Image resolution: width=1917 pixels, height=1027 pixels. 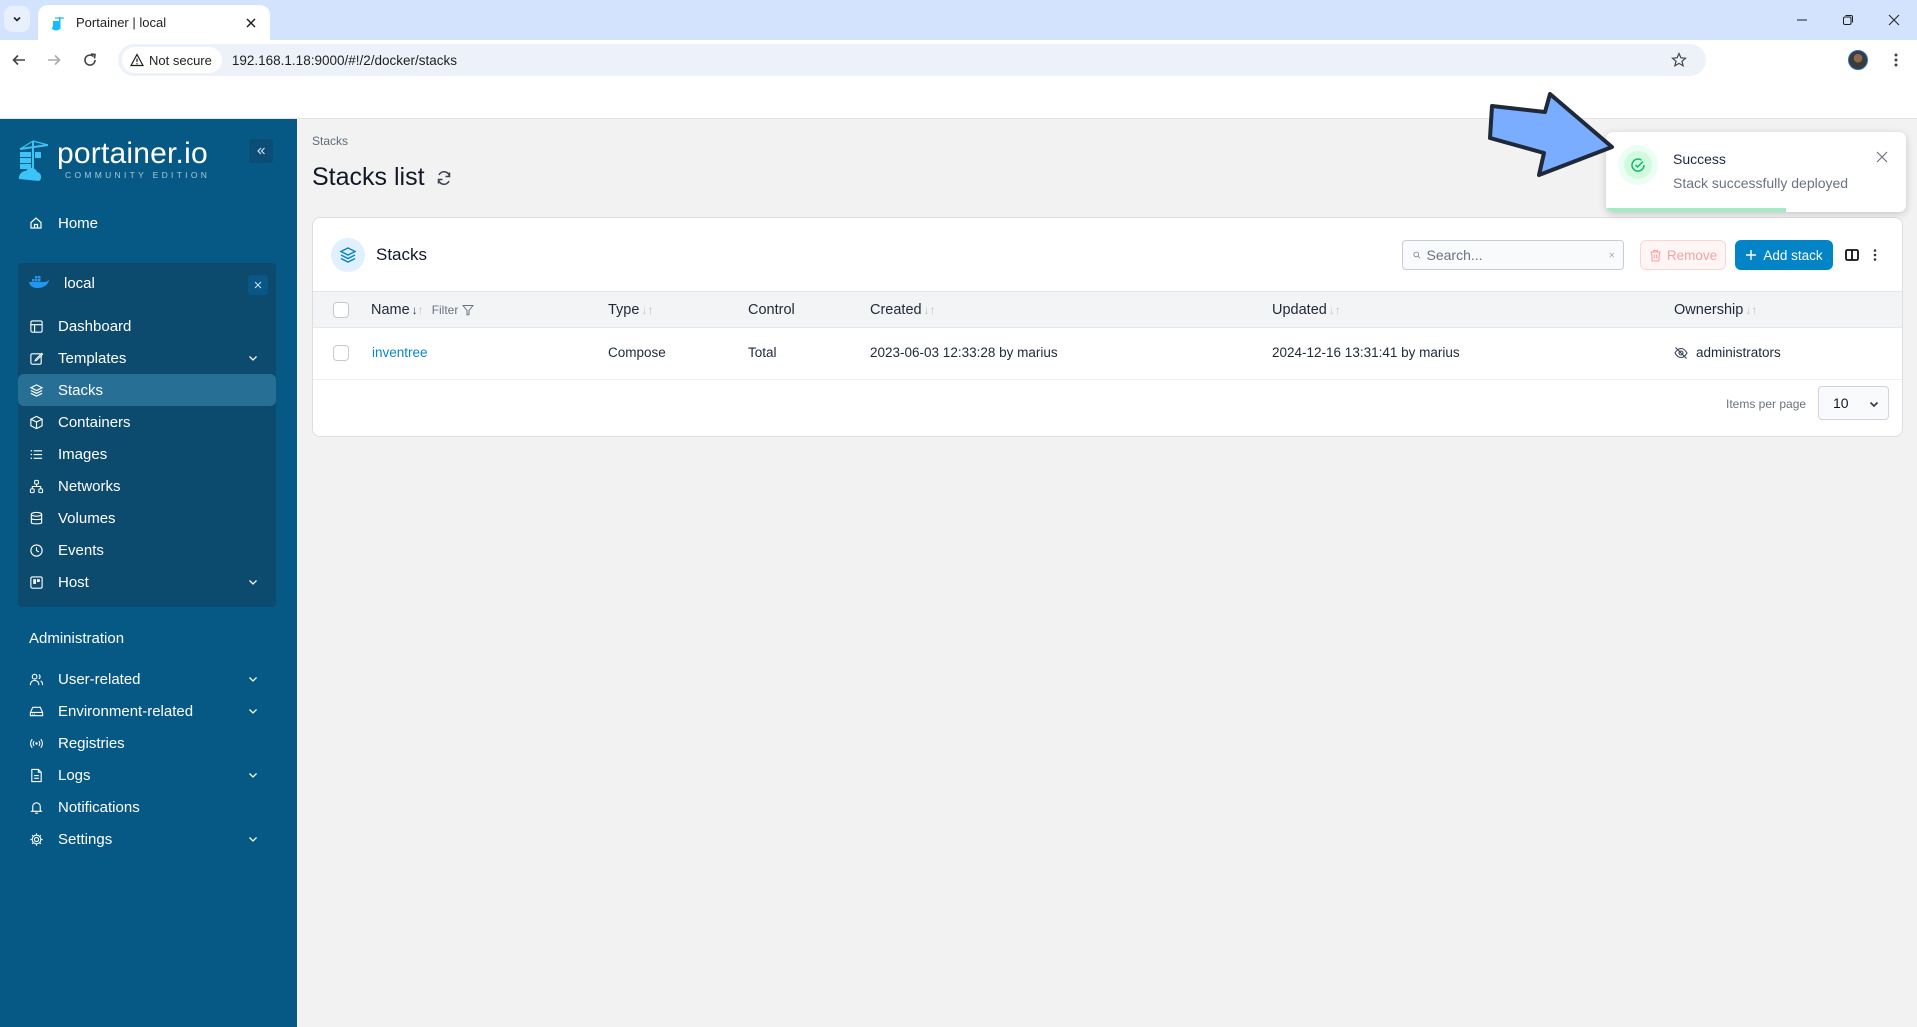 I want to click on add-stack-label: Add stack, so click(x=1793, y=255).